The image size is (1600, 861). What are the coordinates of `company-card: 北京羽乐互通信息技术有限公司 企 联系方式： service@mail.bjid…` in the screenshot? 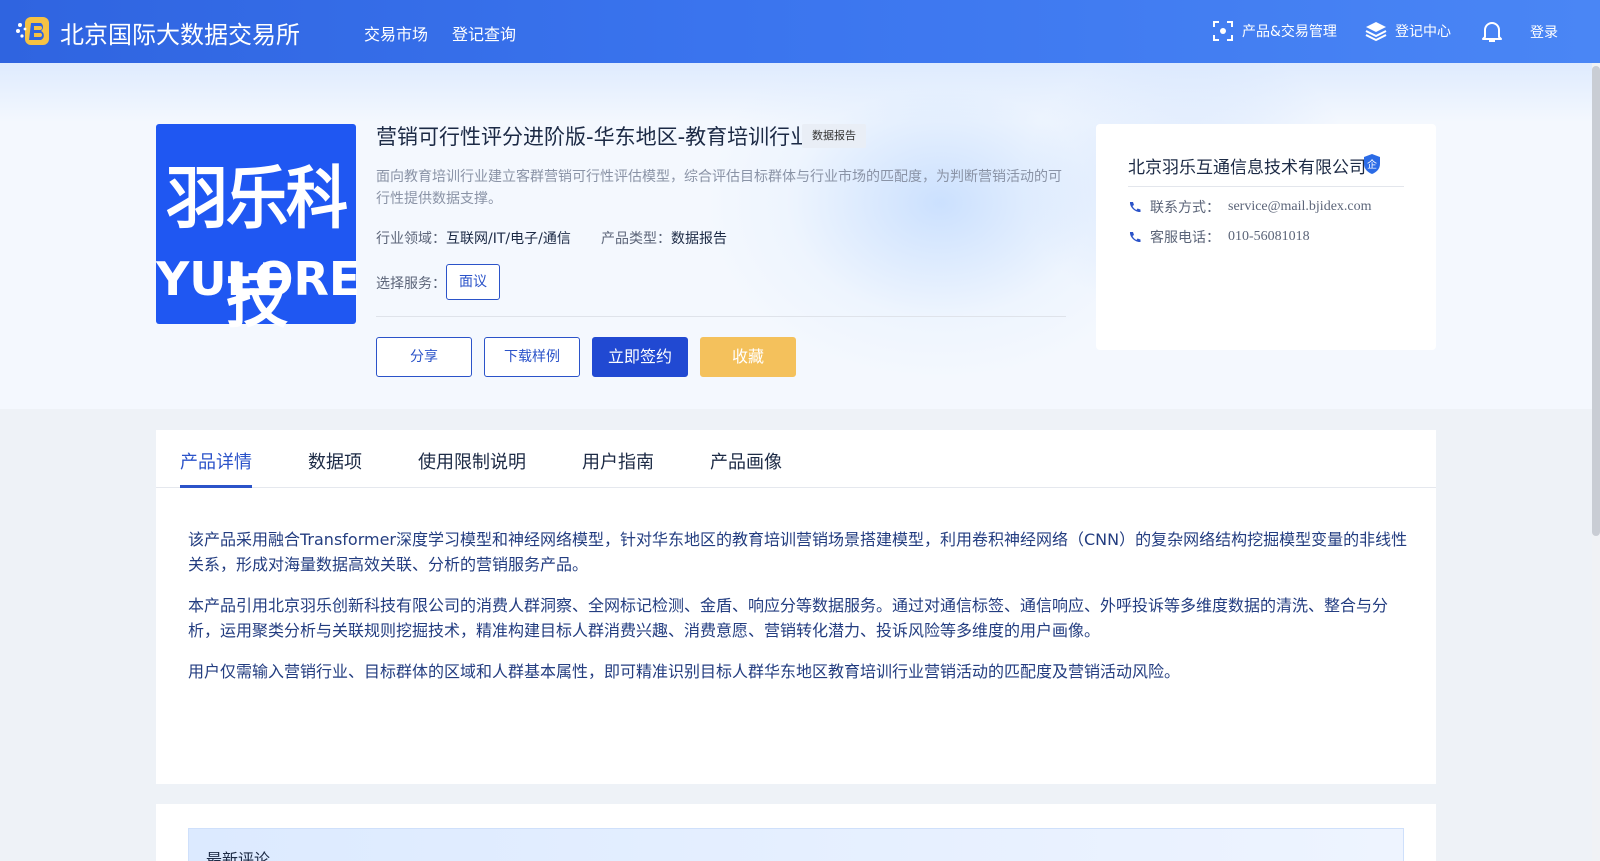 It's located at (1266, 237).